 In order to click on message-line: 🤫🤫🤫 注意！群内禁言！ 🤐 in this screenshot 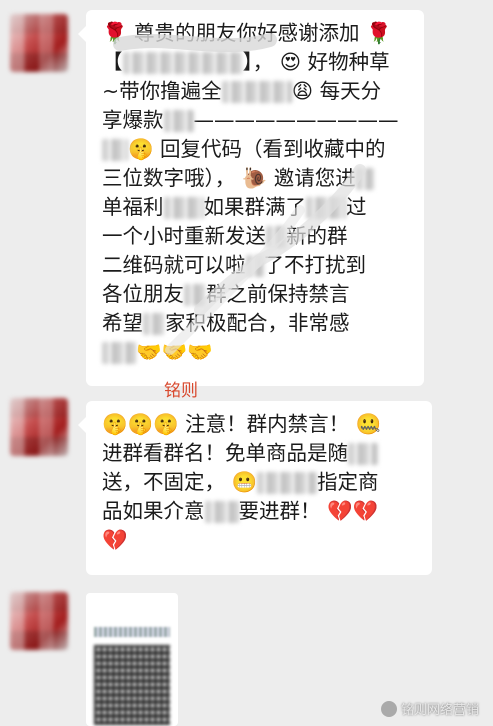, I will do `click(242, 424)`.